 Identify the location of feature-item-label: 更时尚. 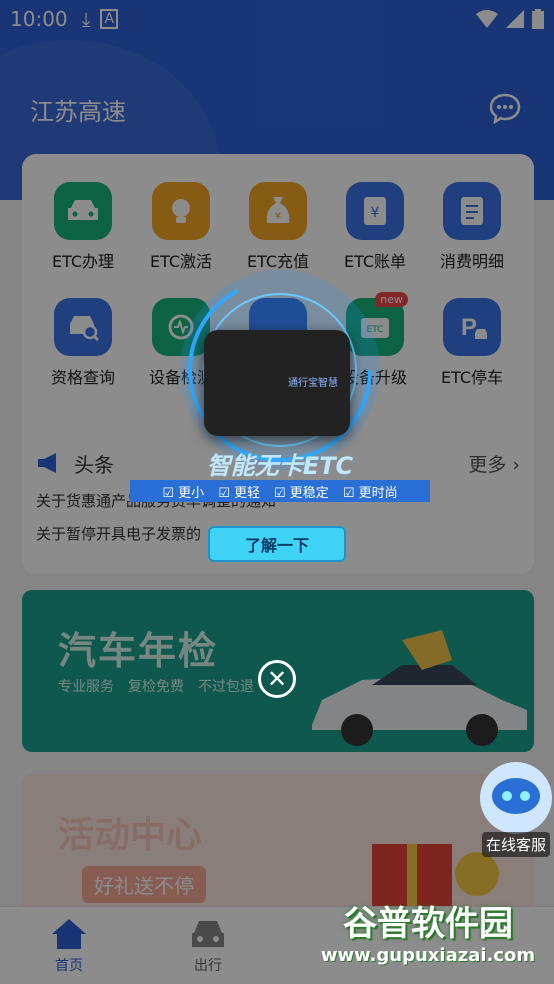
(378, 493).